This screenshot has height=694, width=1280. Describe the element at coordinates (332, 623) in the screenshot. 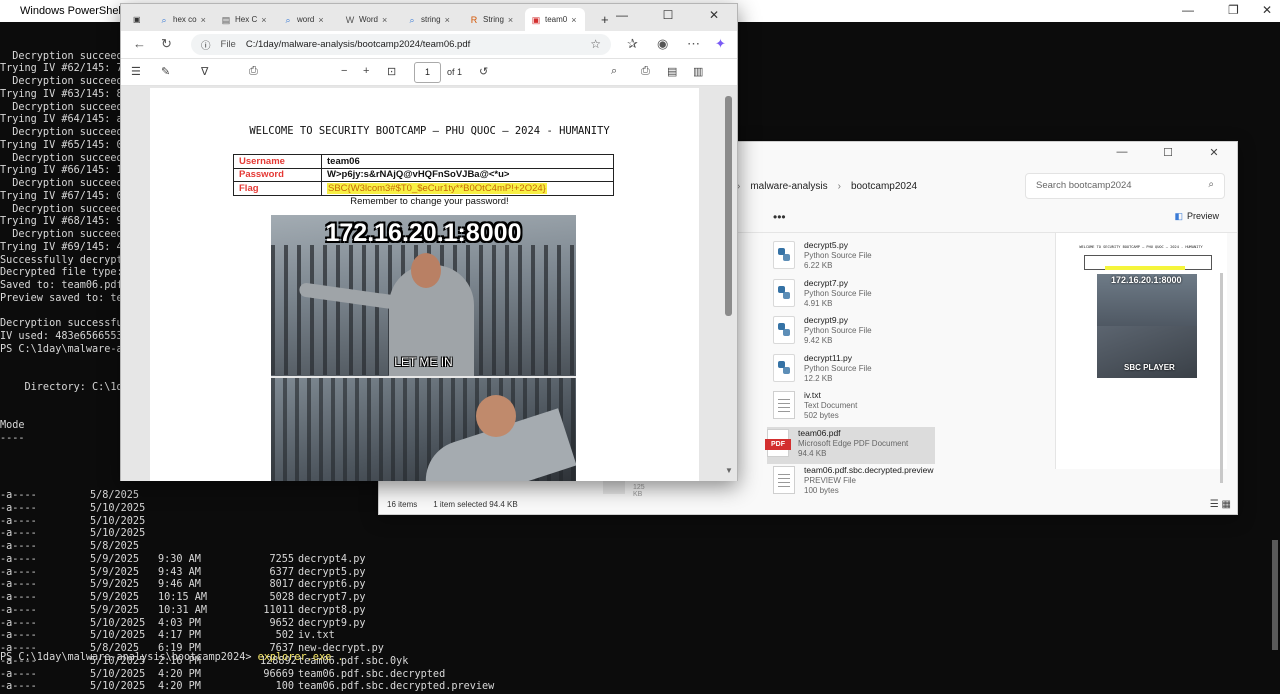

I see `entry-name: decrypt9.py` at that location.